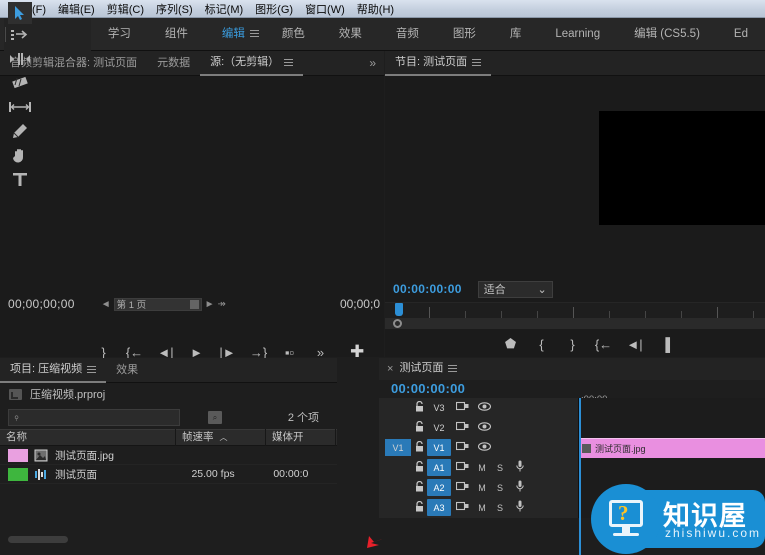 Image resolution: width=765 pixels, height=555 pixels. I want to click on column-header-name: 名称, so click(88, 437).